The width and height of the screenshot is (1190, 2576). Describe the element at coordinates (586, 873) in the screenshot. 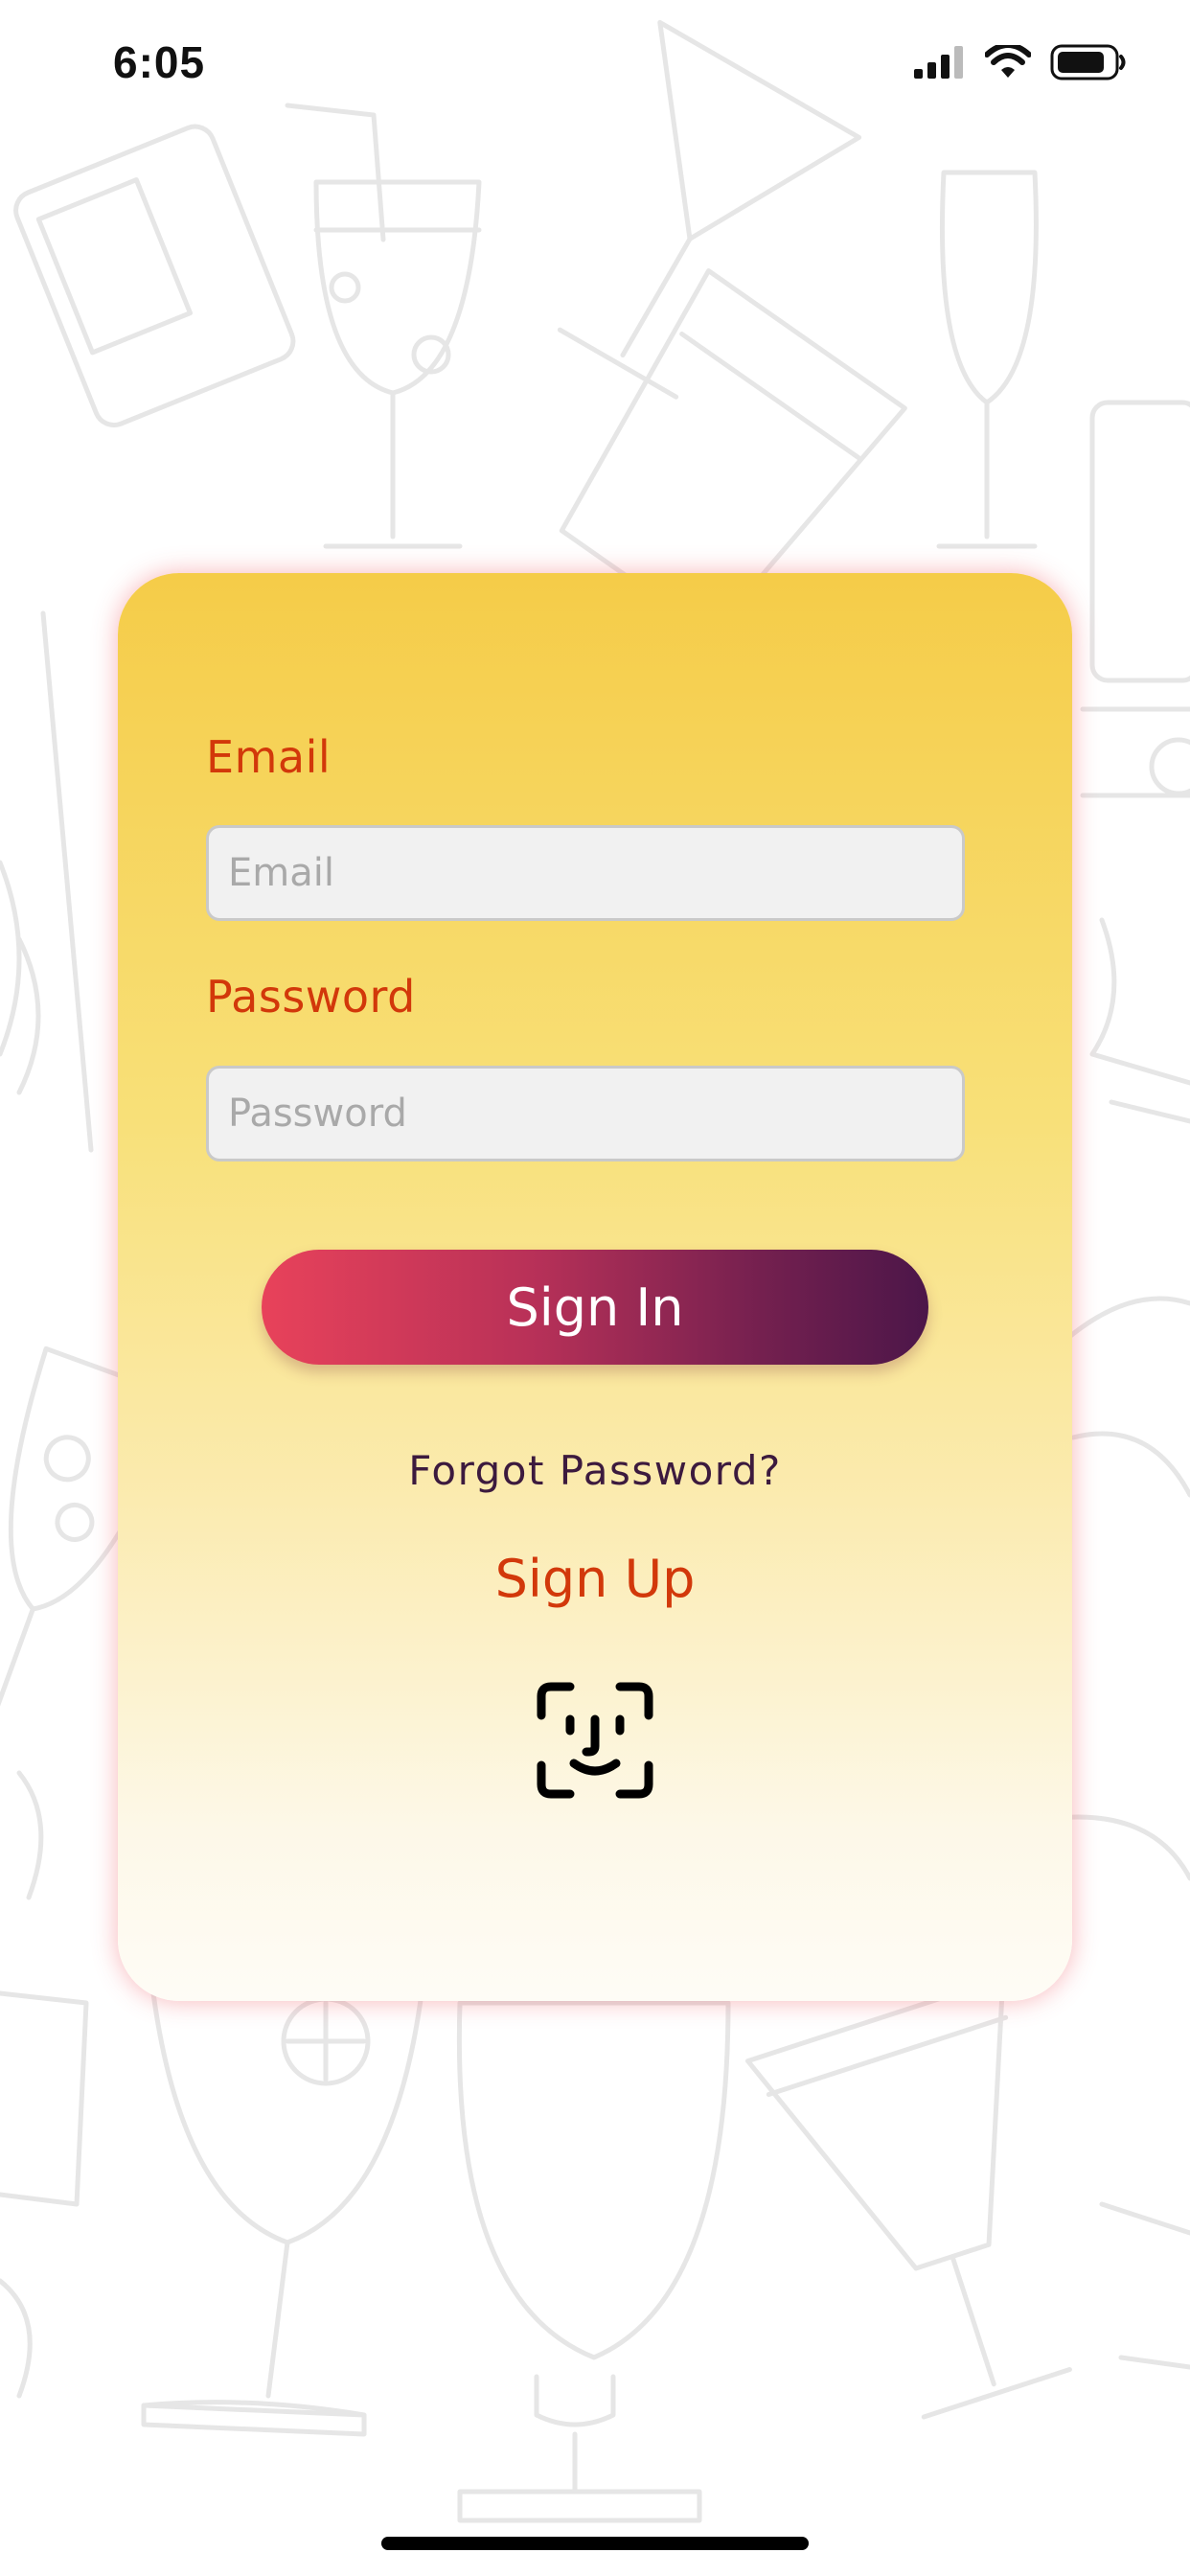

I see `email-input` at that location.